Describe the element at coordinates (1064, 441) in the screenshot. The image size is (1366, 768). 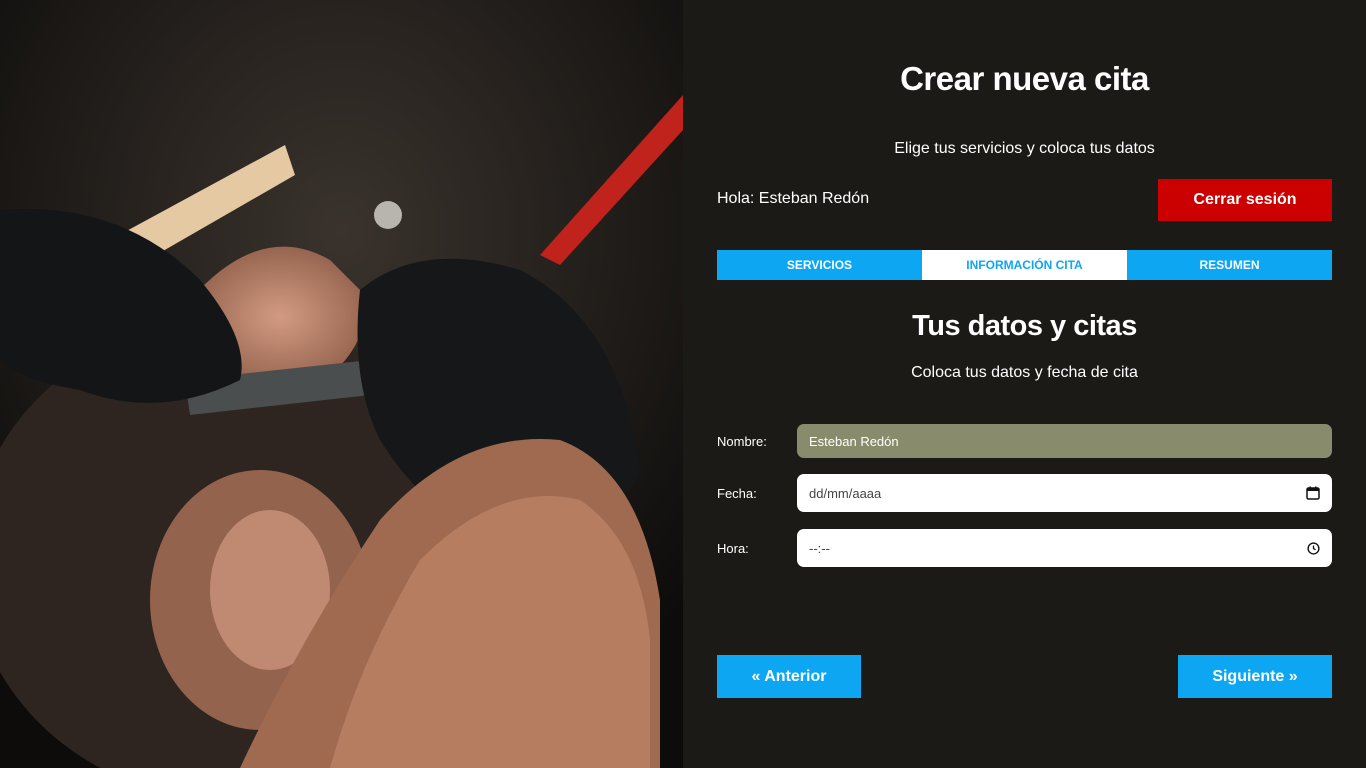
I see `name-field: Esteban Redón` at that location.